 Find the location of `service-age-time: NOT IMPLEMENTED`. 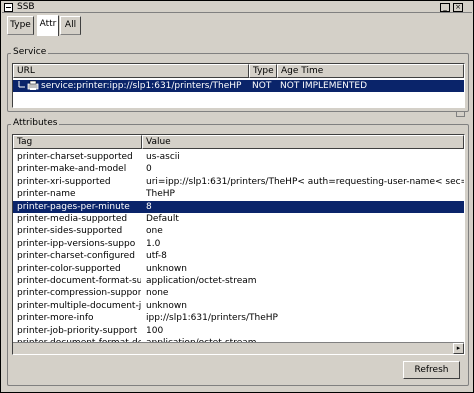

service-age-time: NOT IMPLEMENTED is located at coordinates (324, 86).